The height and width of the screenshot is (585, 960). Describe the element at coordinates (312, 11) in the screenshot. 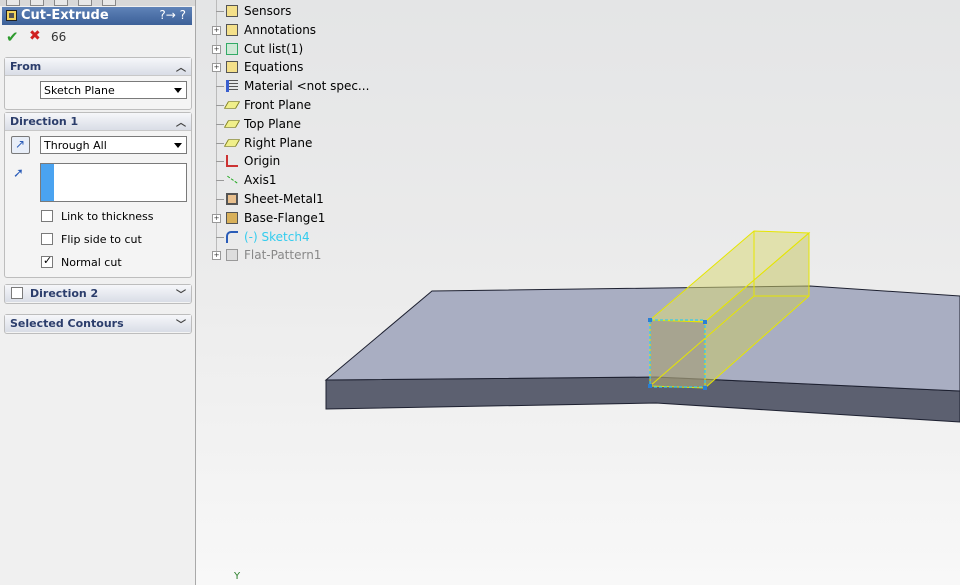

I see `tree-item: Sensors` at that location.